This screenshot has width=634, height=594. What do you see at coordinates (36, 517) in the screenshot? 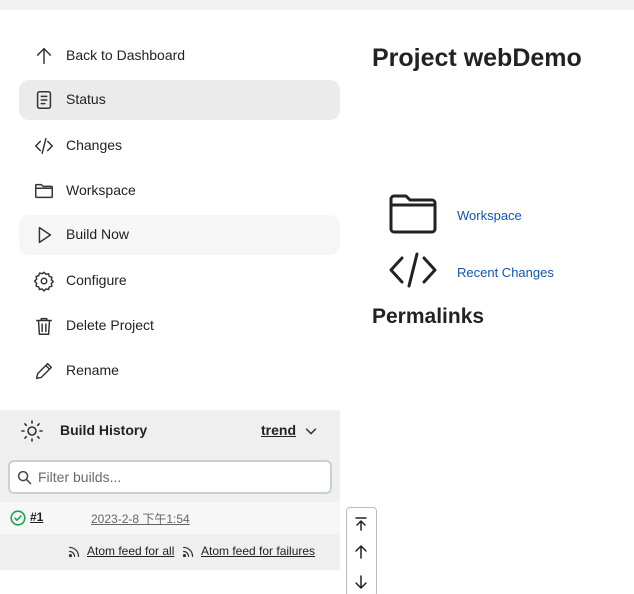
I see `build-number-link: #1` at bounding box center [36, 517].